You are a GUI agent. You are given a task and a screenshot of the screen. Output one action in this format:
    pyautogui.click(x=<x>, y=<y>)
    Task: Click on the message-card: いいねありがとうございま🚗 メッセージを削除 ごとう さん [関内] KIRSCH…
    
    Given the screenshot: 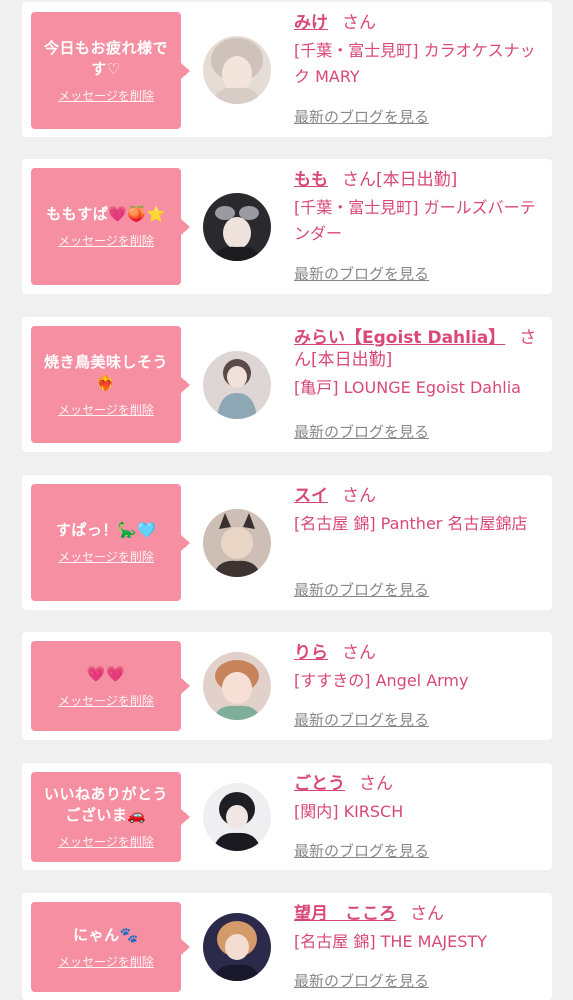 What is the action you would take?
    pyautogui.click(x=287, y=816)
    